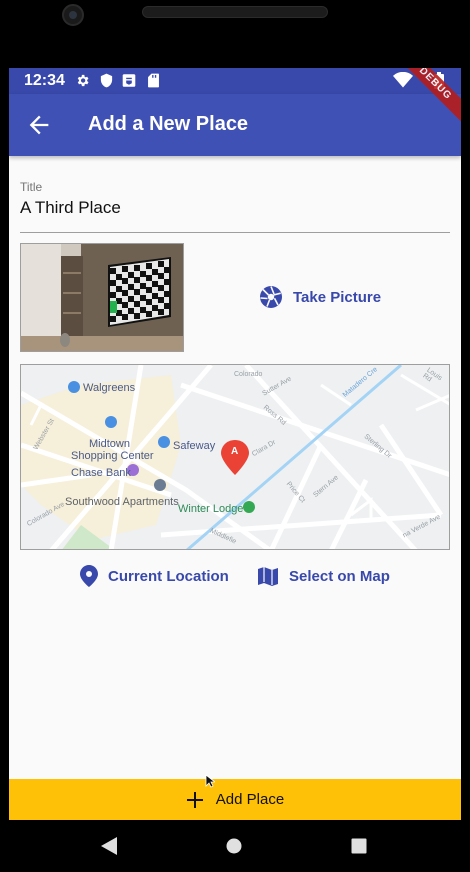 This screenshot has width=470, height=872. What do you see at coordinates (89, 576) in the screenshot?
I see `location-pin-icon` at bounding box center [89, 576].